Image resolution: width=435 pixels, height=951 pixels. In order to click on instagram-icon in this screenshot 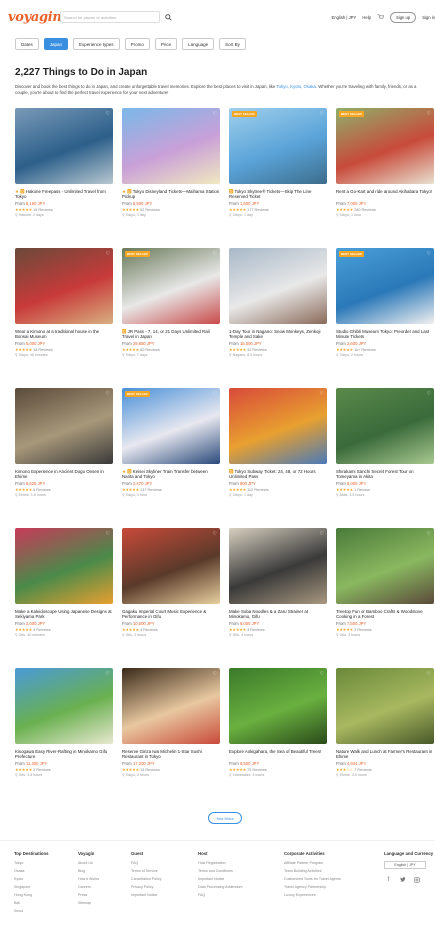, I will do `click(416, 879)`.